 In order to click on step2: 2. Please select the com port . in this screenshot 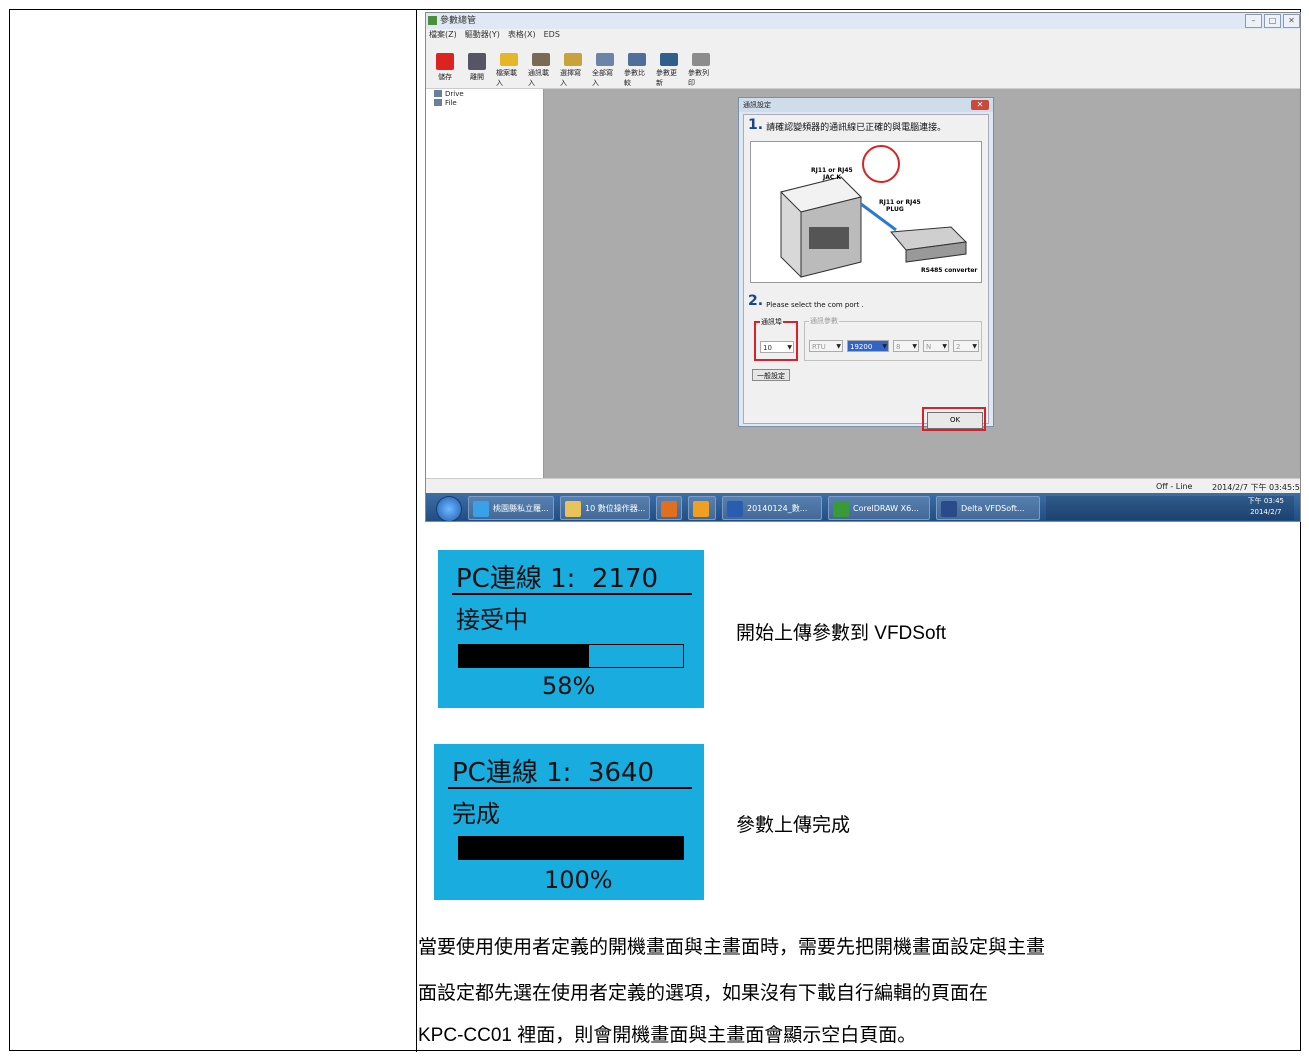, I will do `click(806, 301)`.